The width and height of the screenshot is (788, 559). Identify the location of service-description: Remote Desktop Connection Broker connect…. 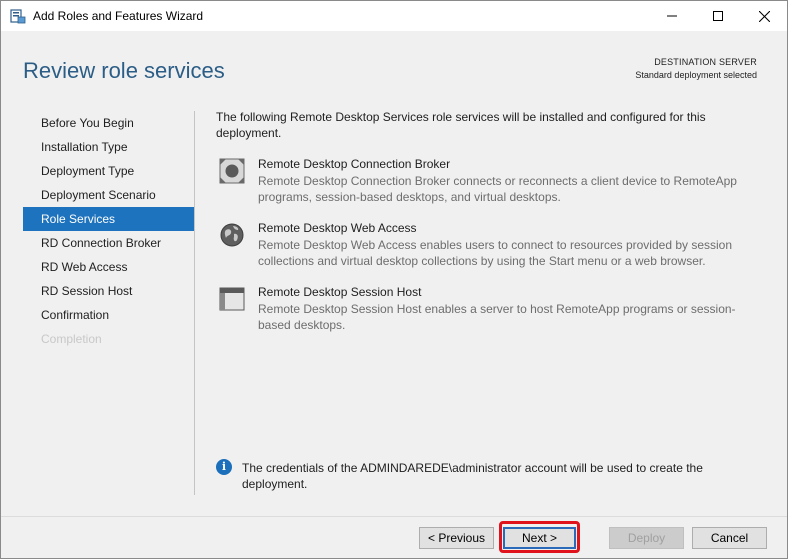
(497, 189).